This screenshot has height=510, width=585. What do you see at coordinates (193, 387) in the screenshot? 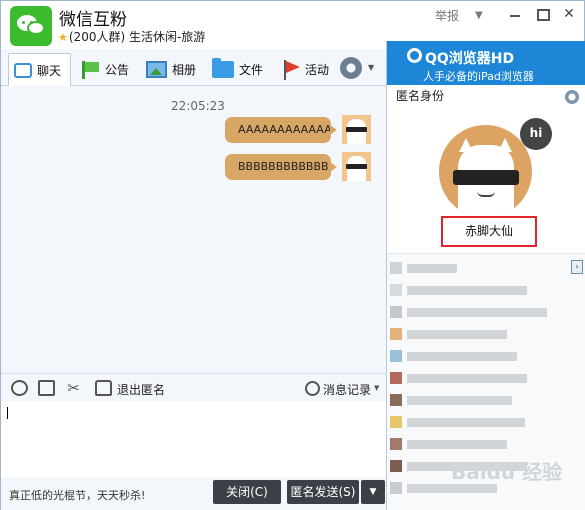
I see `input-toolbar: ✂ 退出匿名 消息记录 ▼` at bounding box center [193, 387].